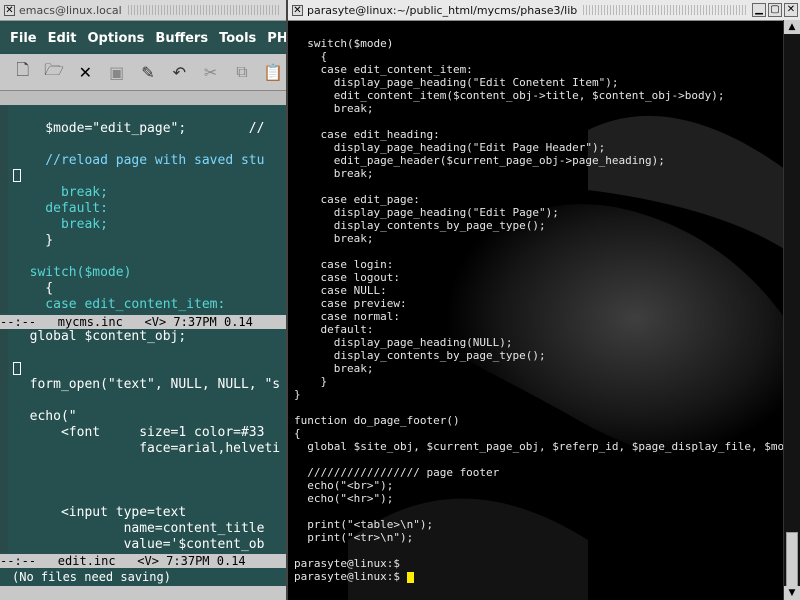  I want to click on emacs-window-title: emacs@linux.local, so click(70, 10).